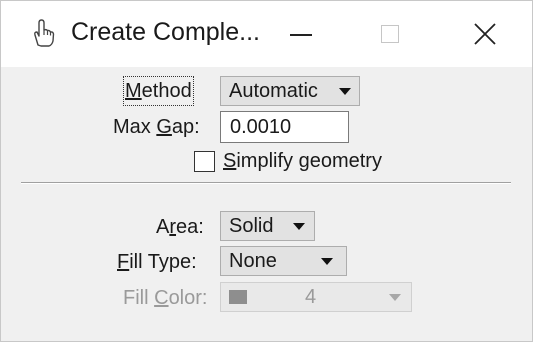 The width and height of the screenshot is (533, 342). I want to click on area-label: Area:, so click(180, 227).